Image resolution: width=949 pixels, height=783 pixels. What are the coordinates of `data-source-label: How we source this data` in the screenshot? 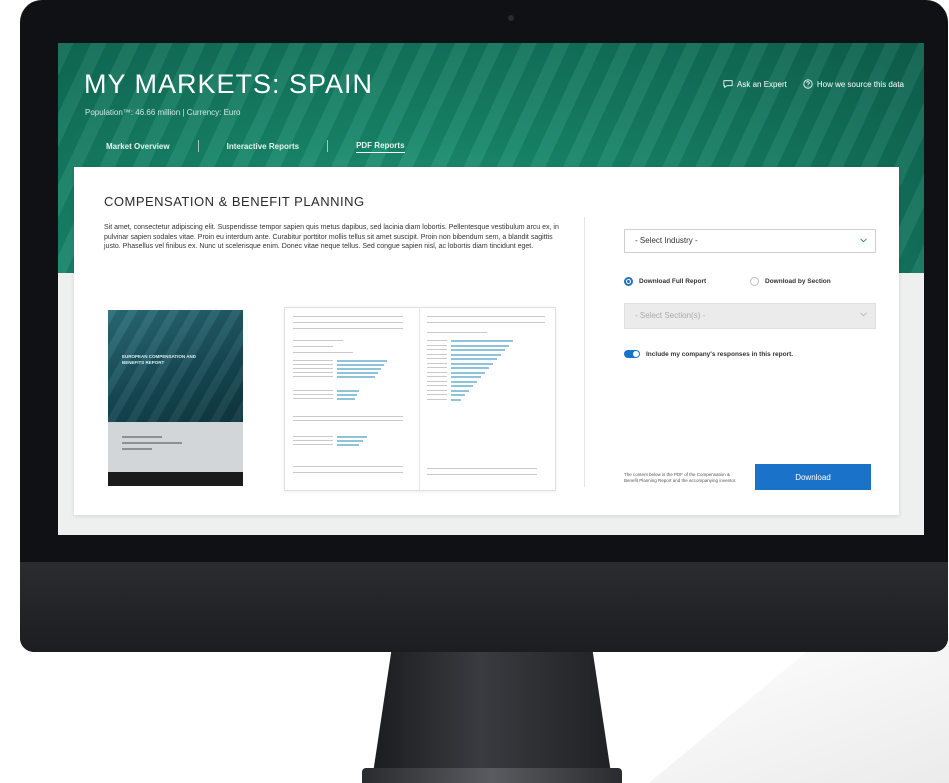 It's located at (860, 84).